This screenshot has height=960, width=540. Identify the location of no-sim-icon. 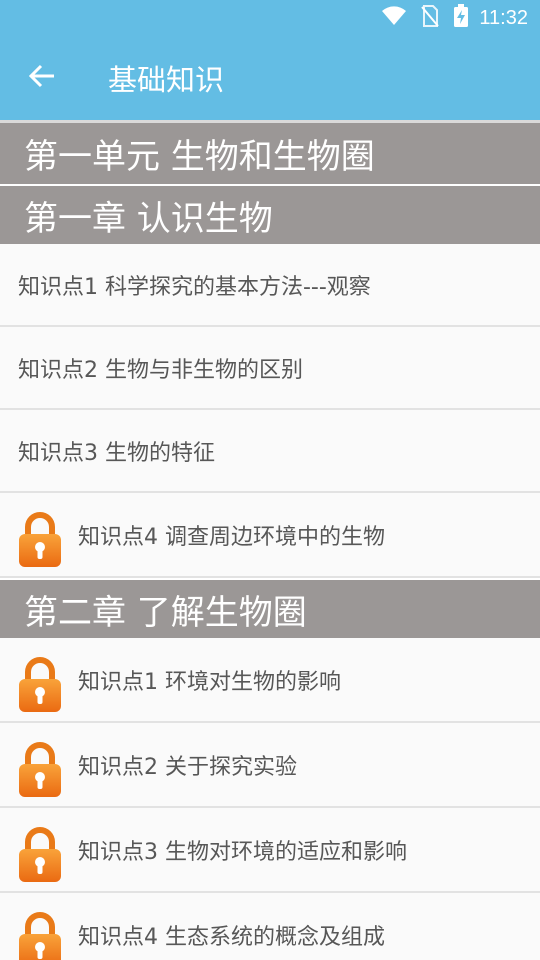
(430, 18).